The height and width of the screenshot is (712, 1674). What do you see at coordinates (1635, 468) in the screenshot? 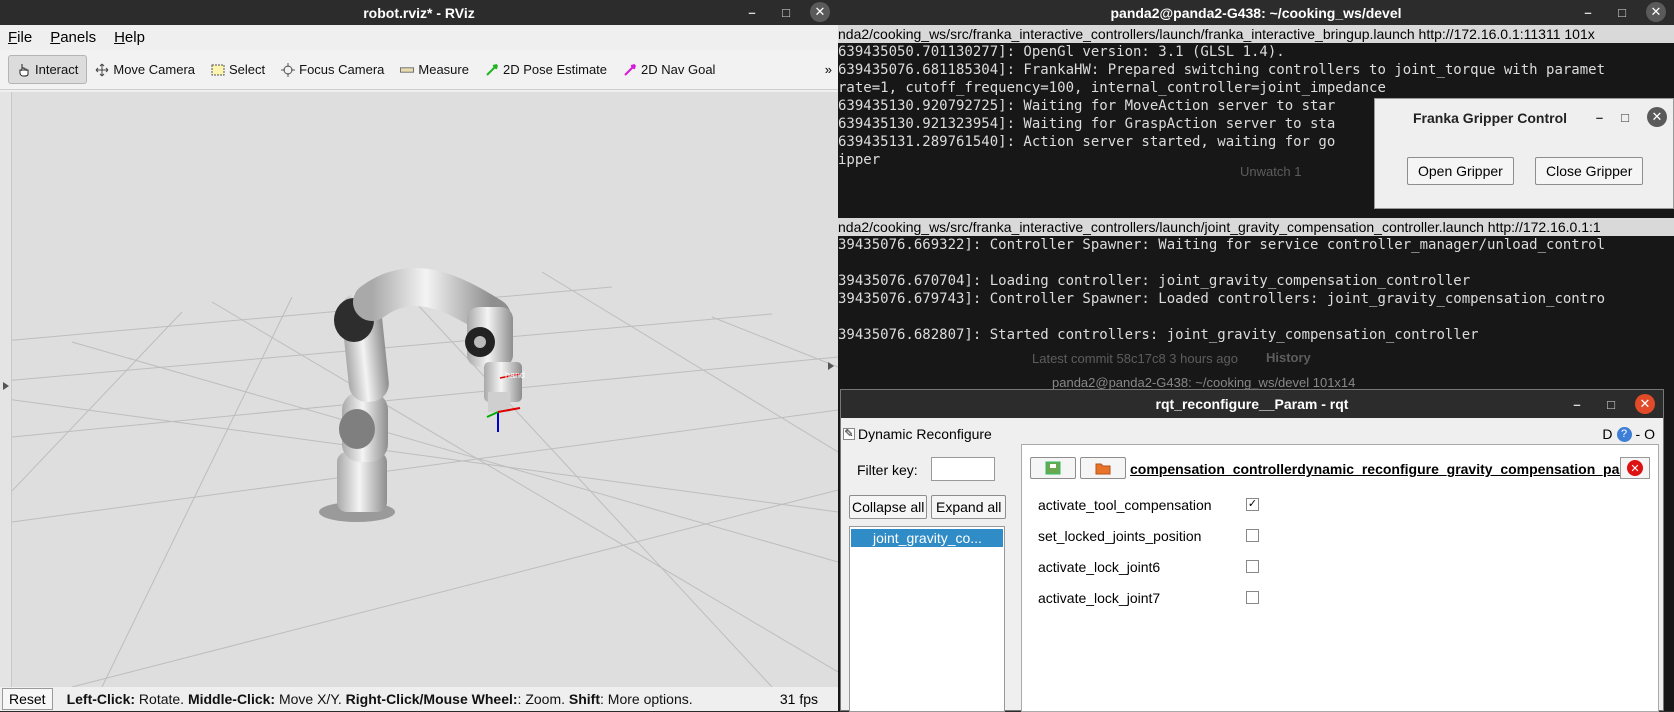
I see `close-node-button: ✕` at bounding box center [1635, 468].